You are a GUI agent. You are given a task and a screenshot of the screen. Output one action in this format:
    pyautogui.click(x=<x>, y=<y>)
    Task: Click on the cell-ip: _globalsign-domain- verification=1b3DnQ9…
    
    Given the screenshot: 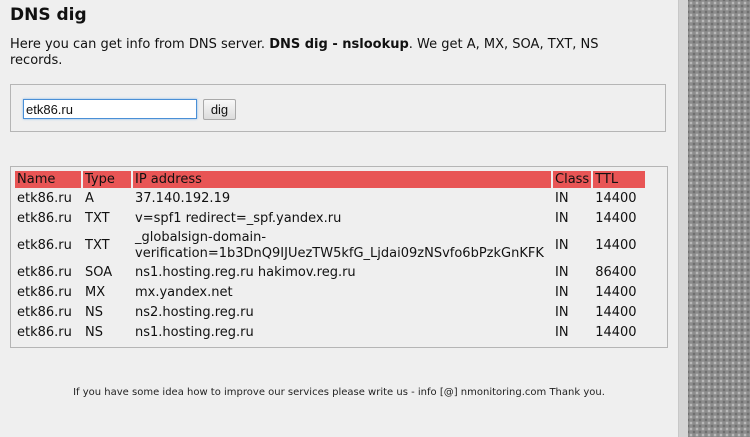 What is the action you would take?
    pyautogui.click(x=339, y=245)
    